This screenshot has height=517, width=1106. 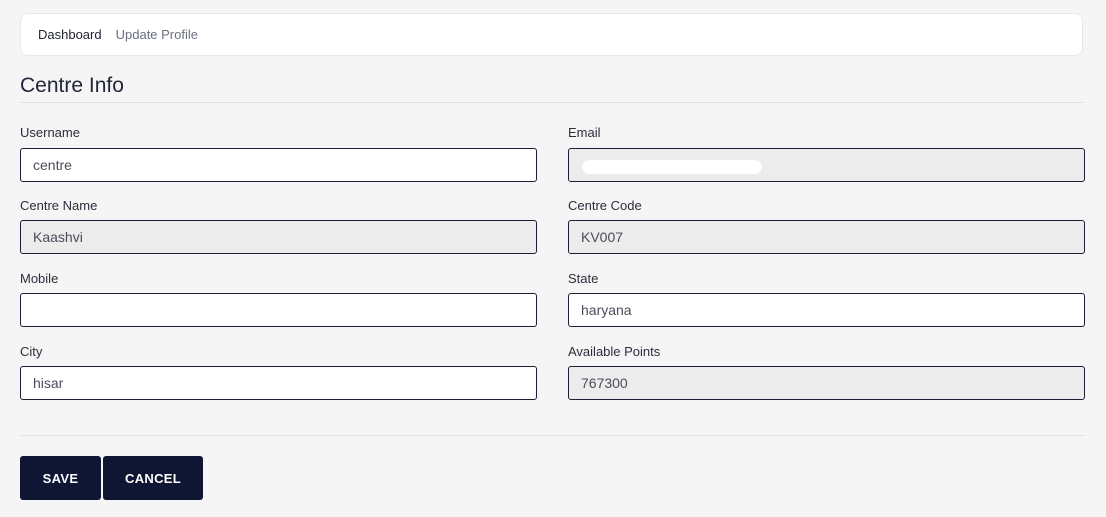 I want to click on email-redaction, so click(x=672, y=167).